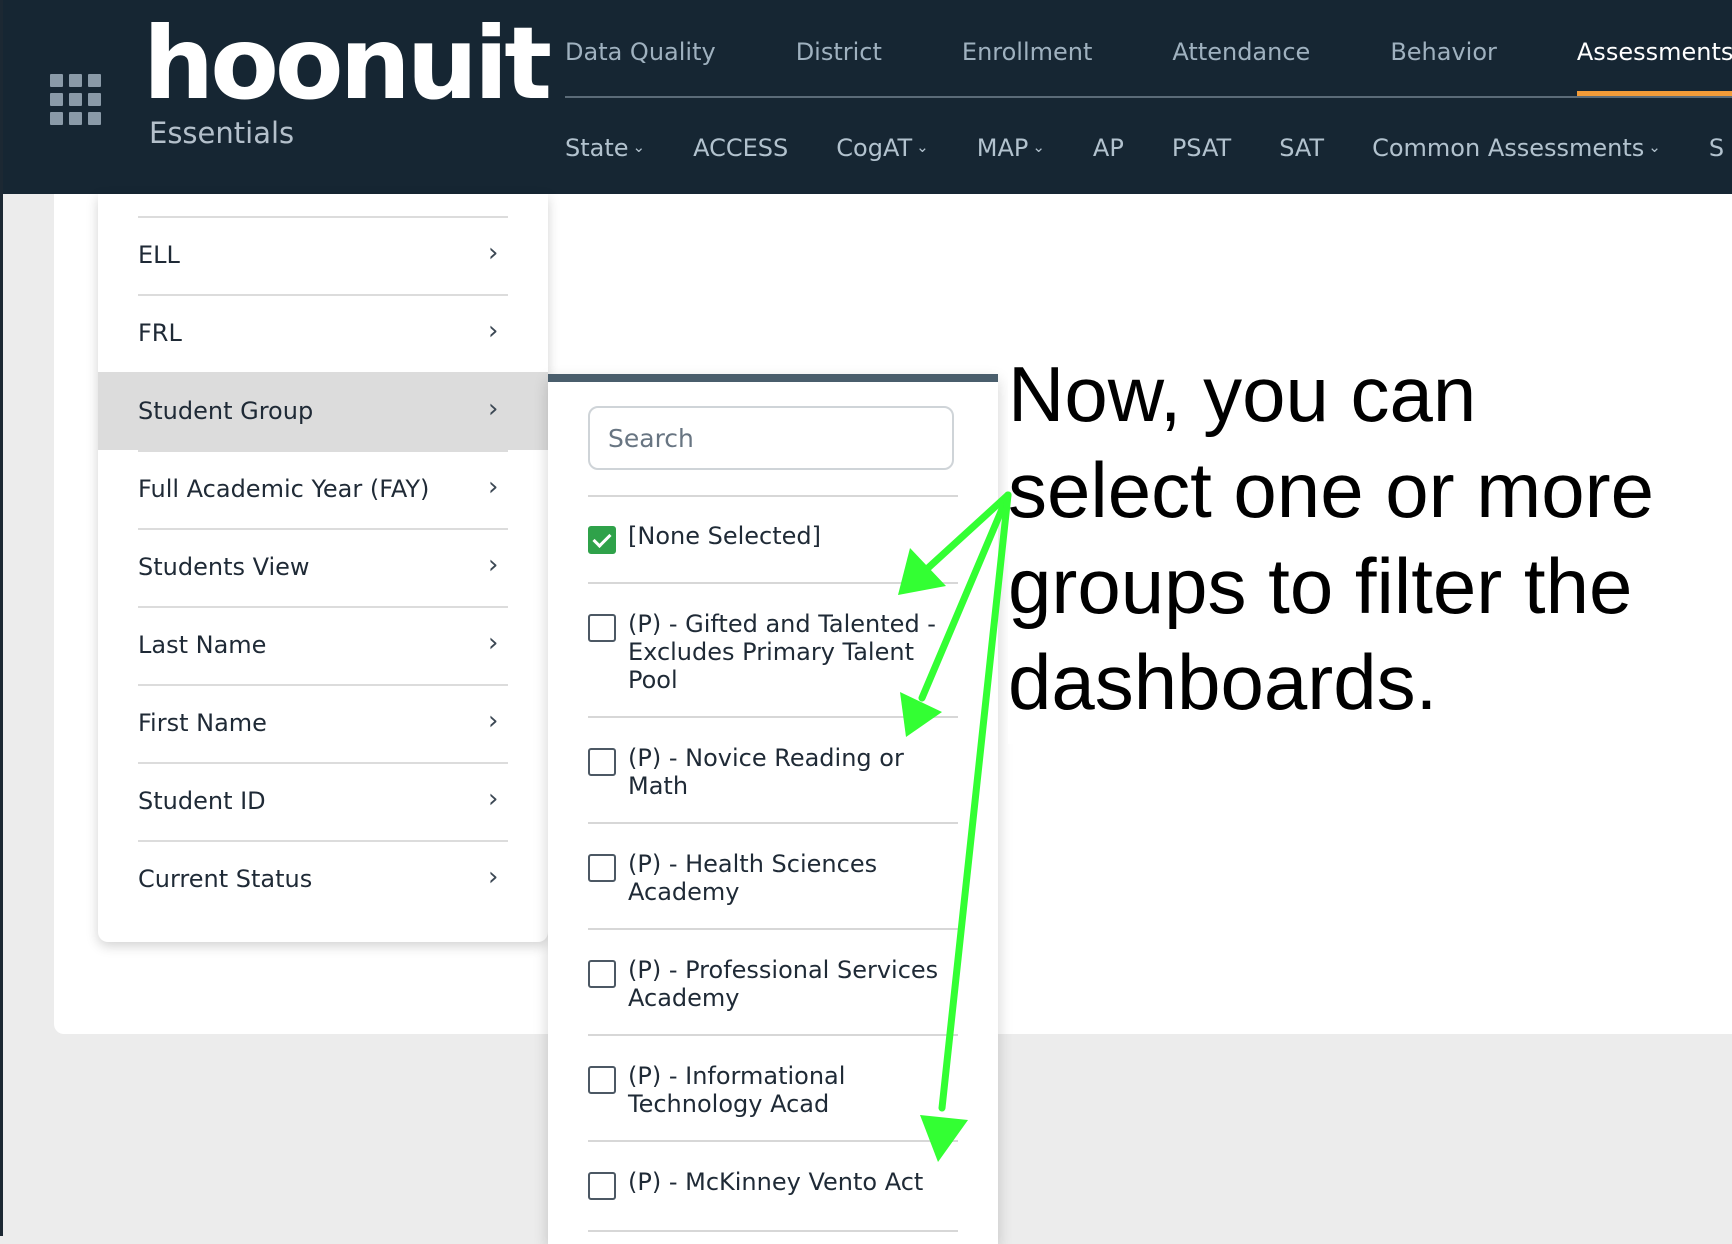 The height and width of the screenshot is (1244, 1732). Describe the element at coordinates (224, 567) in the screenshot. I see `filter-item-label: Students View` at that location.